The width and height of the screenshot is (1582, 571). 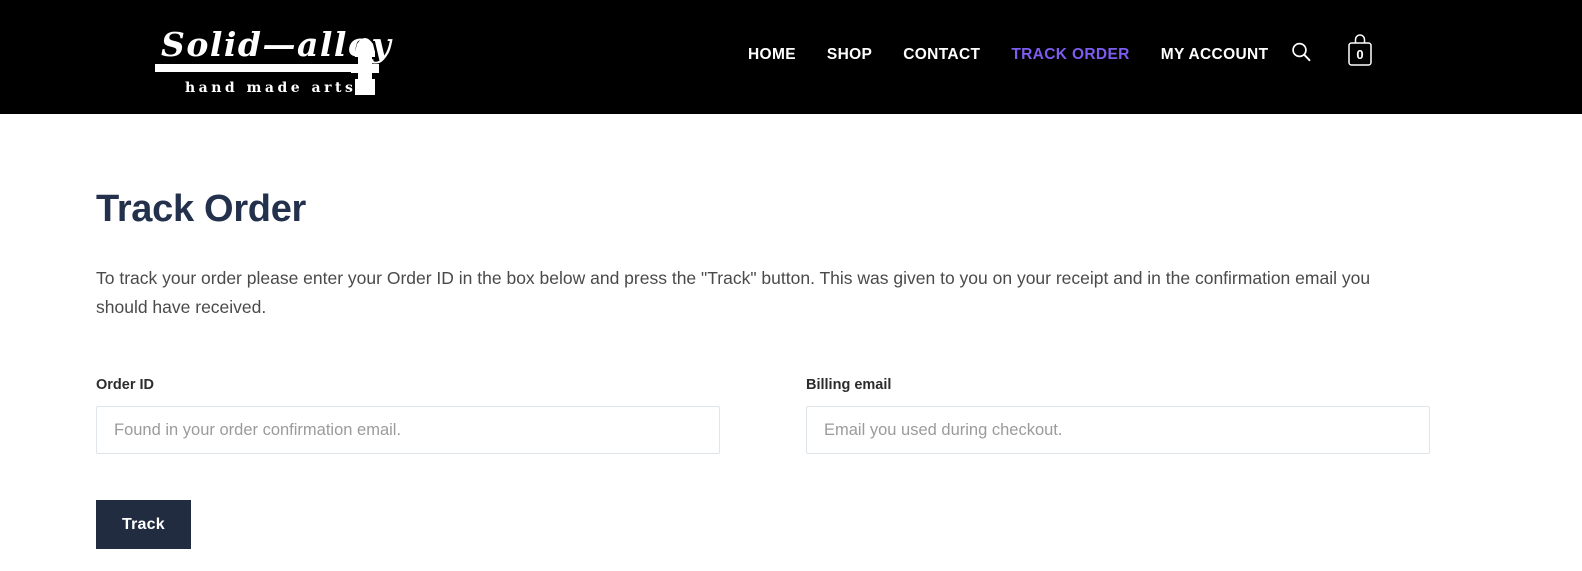 I want to click on nav-item-home: HOME, so click(x=772, y=55).